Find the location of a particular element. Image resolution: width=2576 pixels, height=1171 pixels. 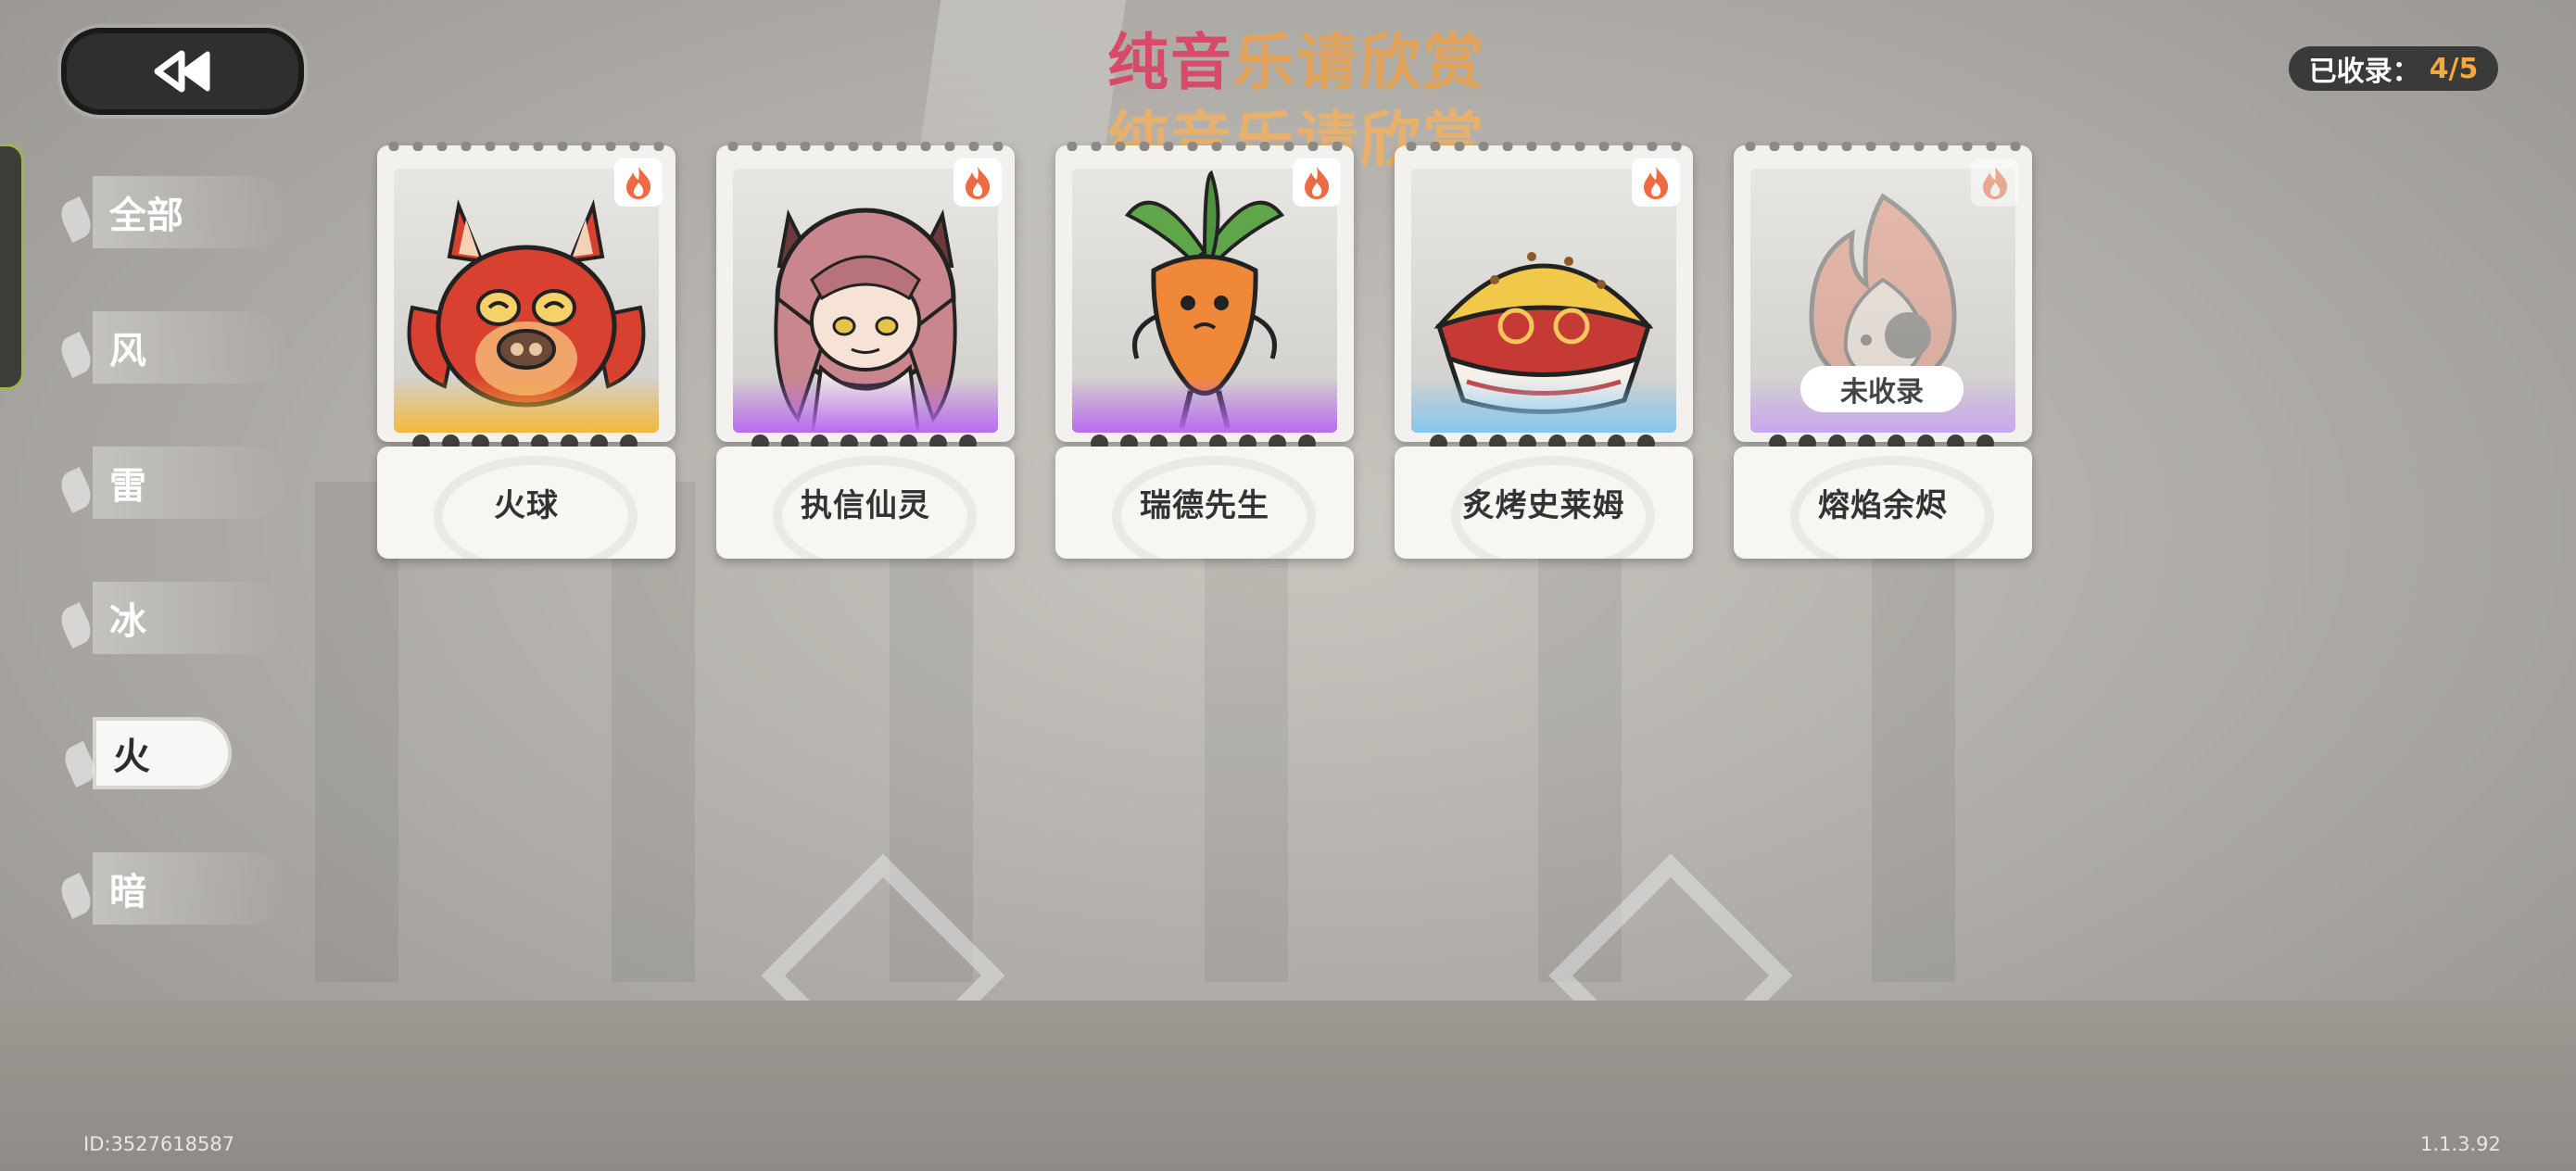

card-name-plate: 执信仙灵 is located at coordinates (866, 503).